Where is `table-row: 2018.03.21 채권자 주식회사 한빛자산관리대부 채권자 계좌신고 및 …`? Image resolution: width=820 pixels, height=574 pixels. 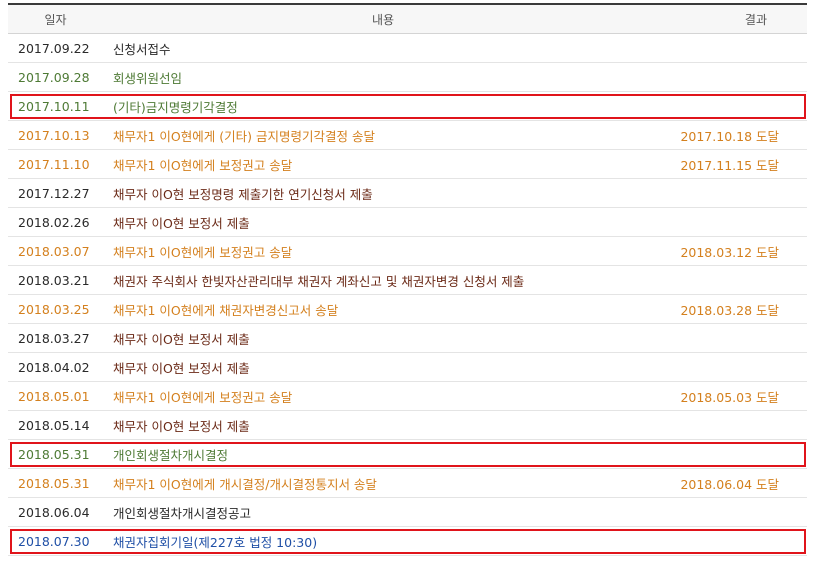
table-row: 2018.03.21 채권자 주식회사 한빛자산관리대부 채권자 계좌신고 및 … is located at coordinates (407, 280).